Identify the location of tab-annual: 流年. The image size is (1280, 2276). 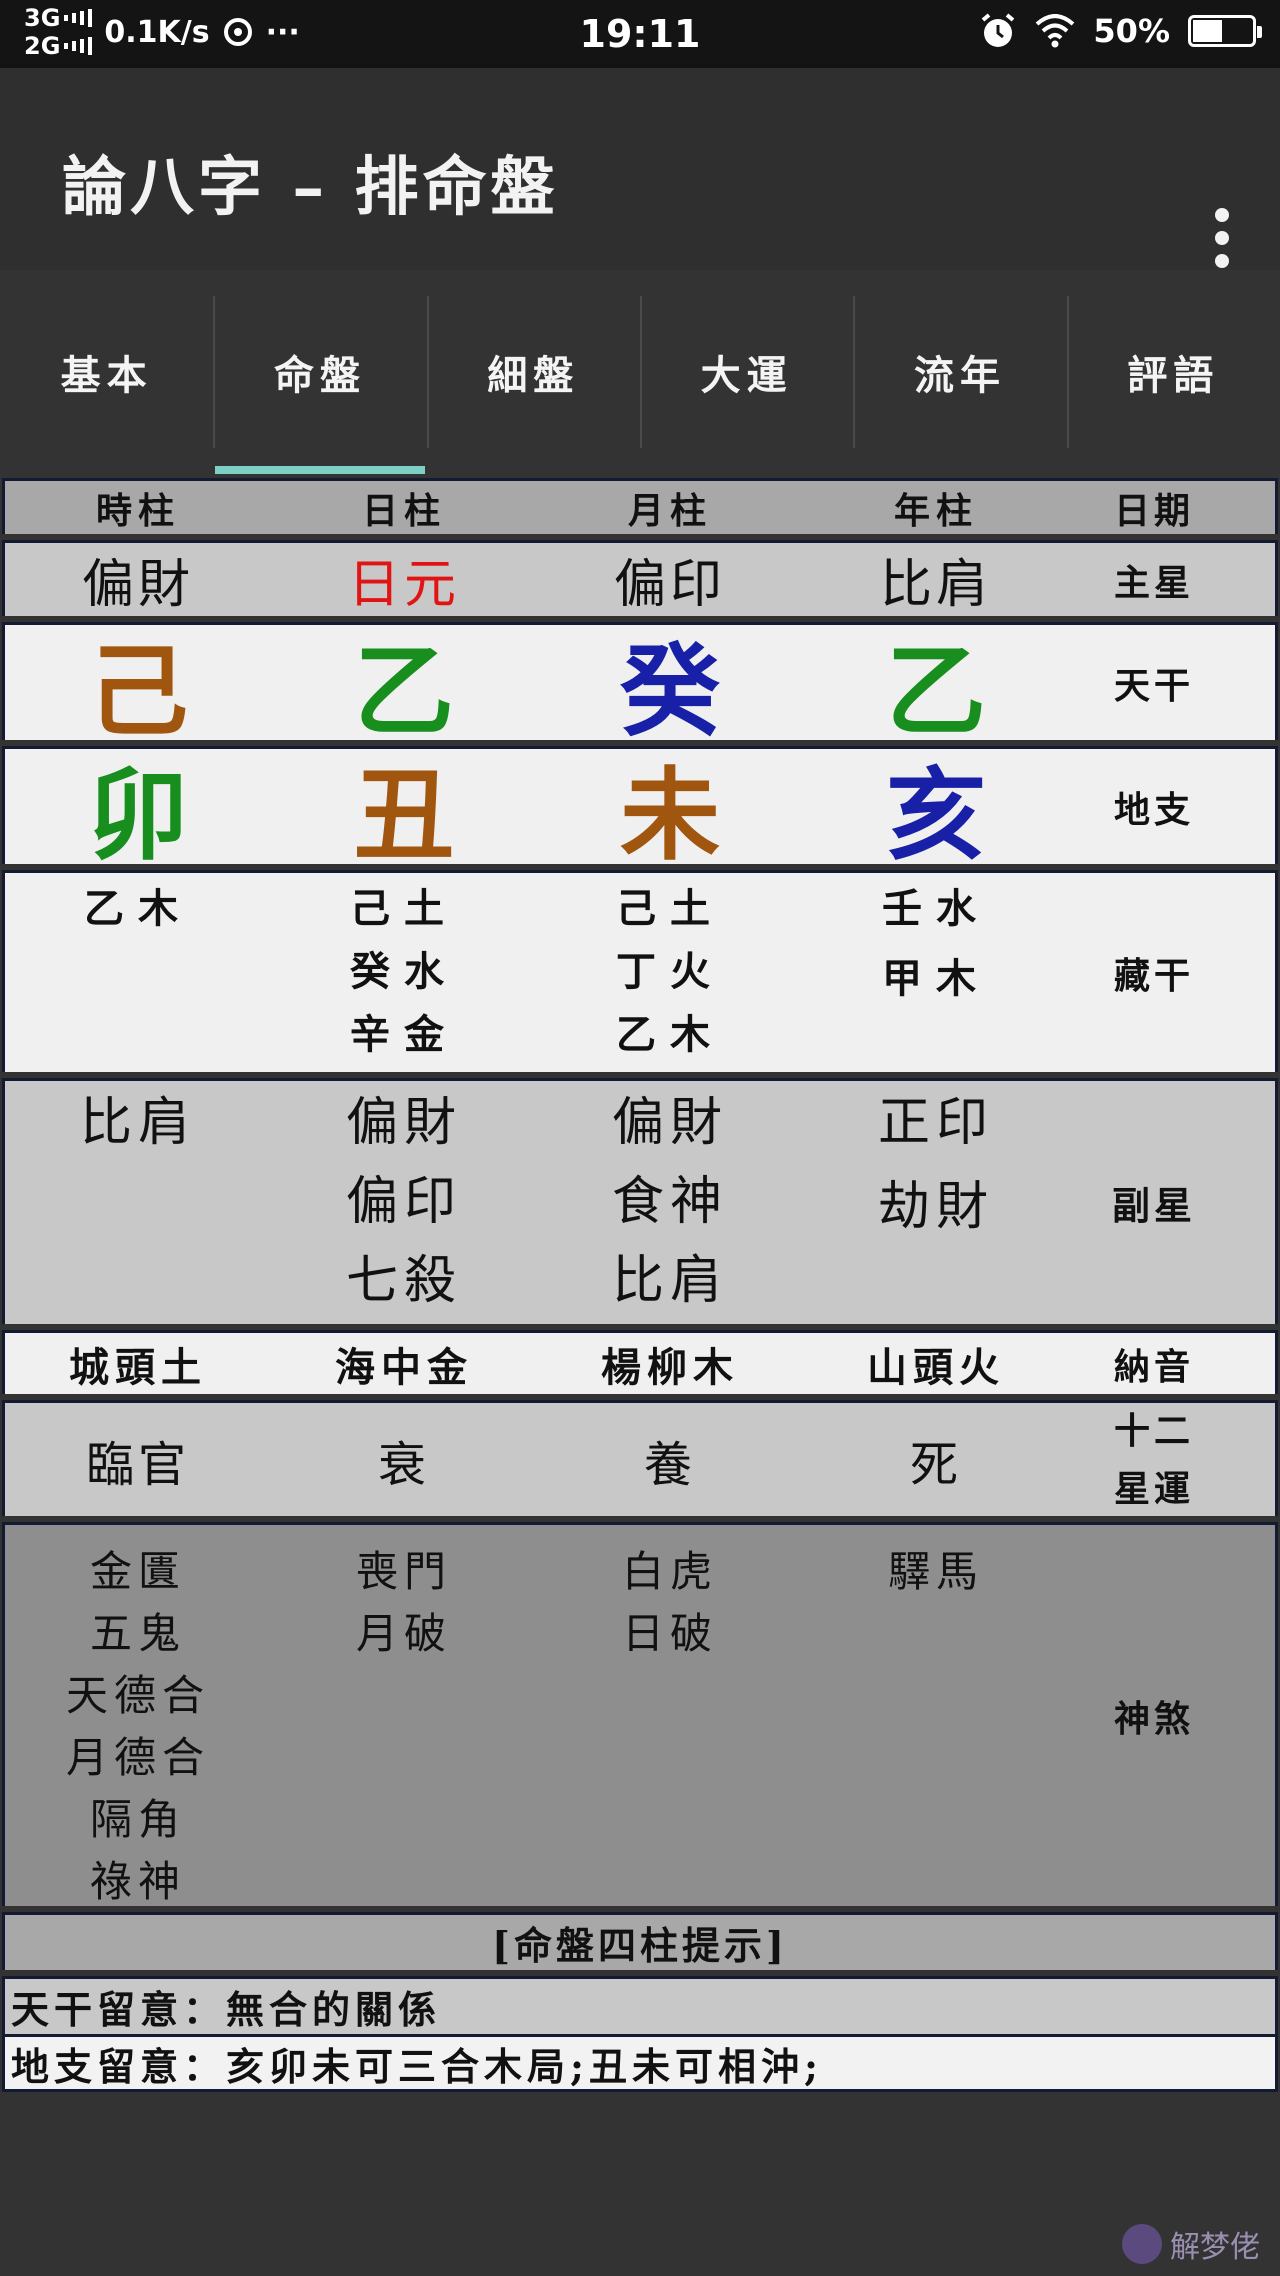
(959, 372).